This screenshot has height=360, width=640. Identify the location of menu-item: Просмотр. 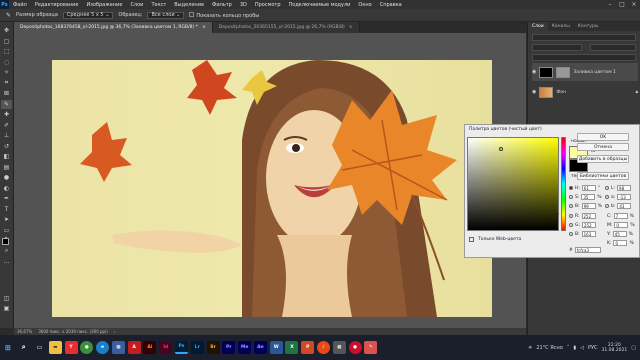
(268, 5).